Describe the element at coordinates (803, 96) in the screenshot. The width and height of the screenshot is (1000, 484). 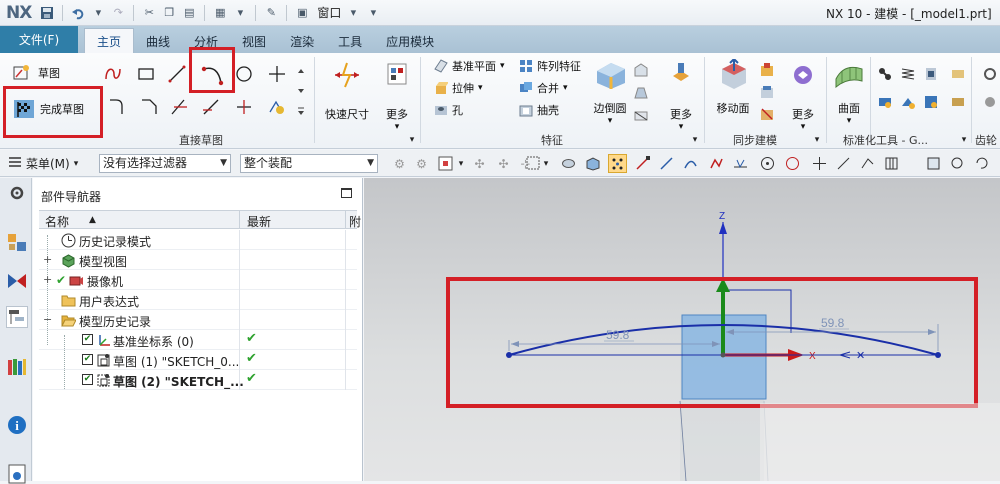
I see `sync-more-button: 更多 ▾` at that location.